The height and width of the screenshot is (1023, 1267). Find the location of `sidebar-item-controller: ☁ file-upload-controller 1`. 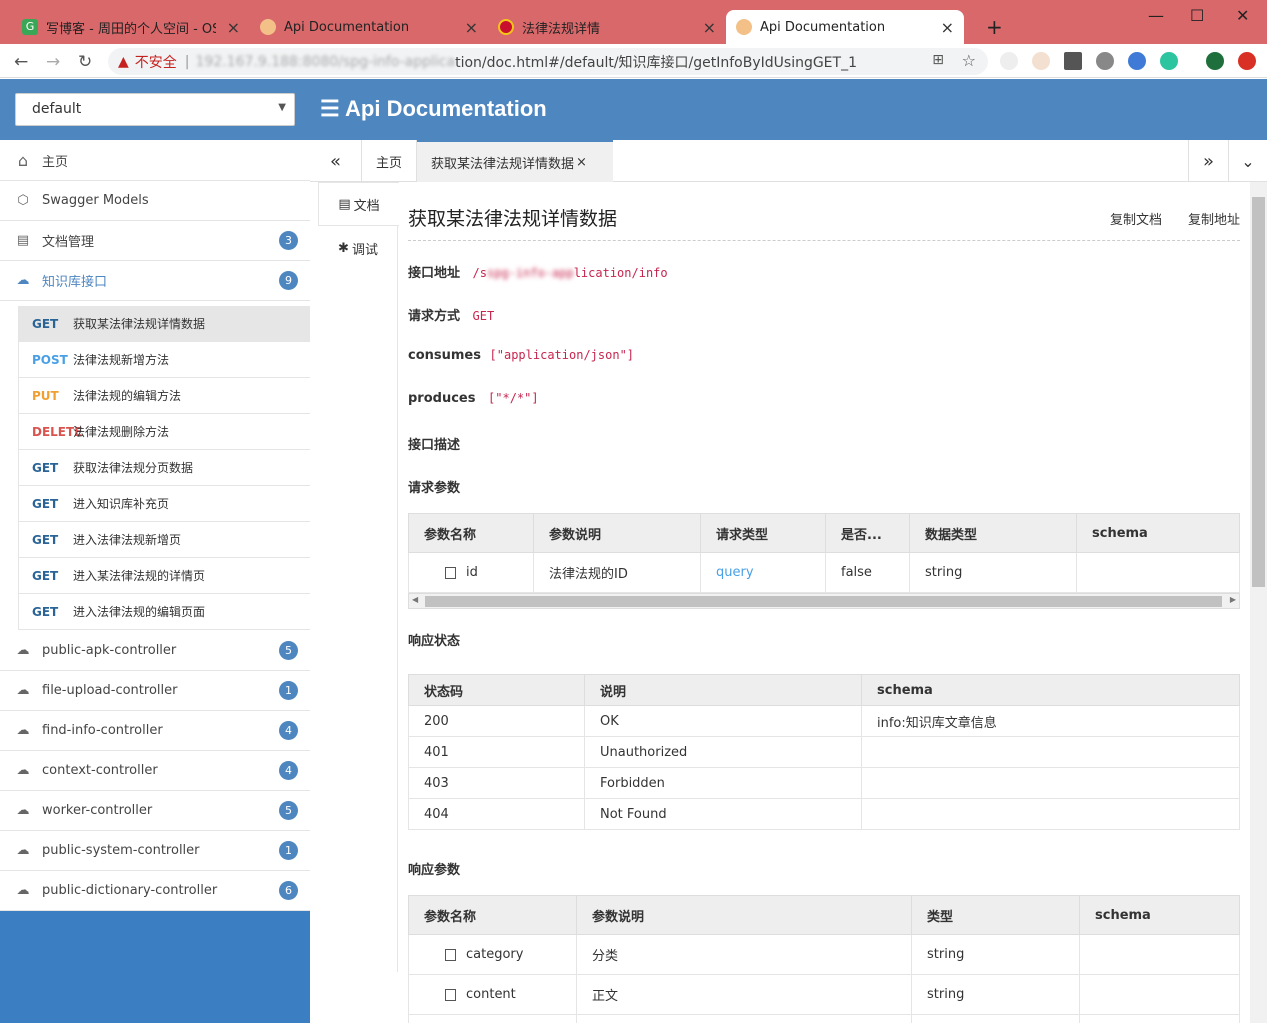

sidebar-item-controller: ☁ file-upload-controller 1 is located at coordinates (155, 691).